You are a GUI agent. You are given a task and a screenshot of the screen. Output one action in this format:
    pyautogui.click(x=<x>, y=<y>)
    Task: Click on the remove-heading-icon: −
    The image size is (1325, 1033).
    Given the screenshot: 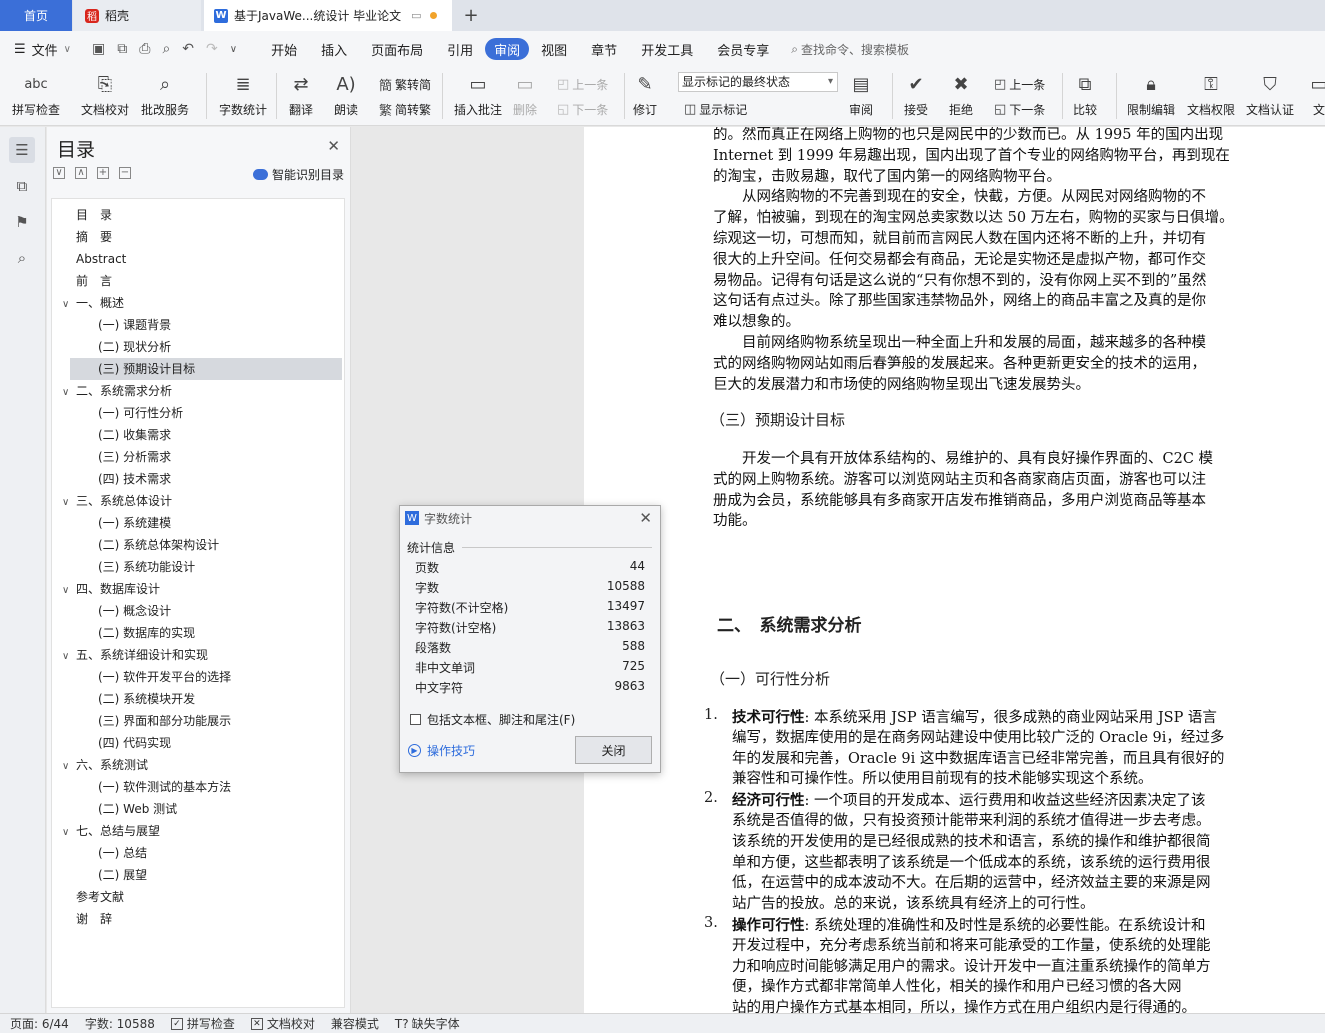 What is the action you would take?
    pyautogui.click(x=125, y=173)
    